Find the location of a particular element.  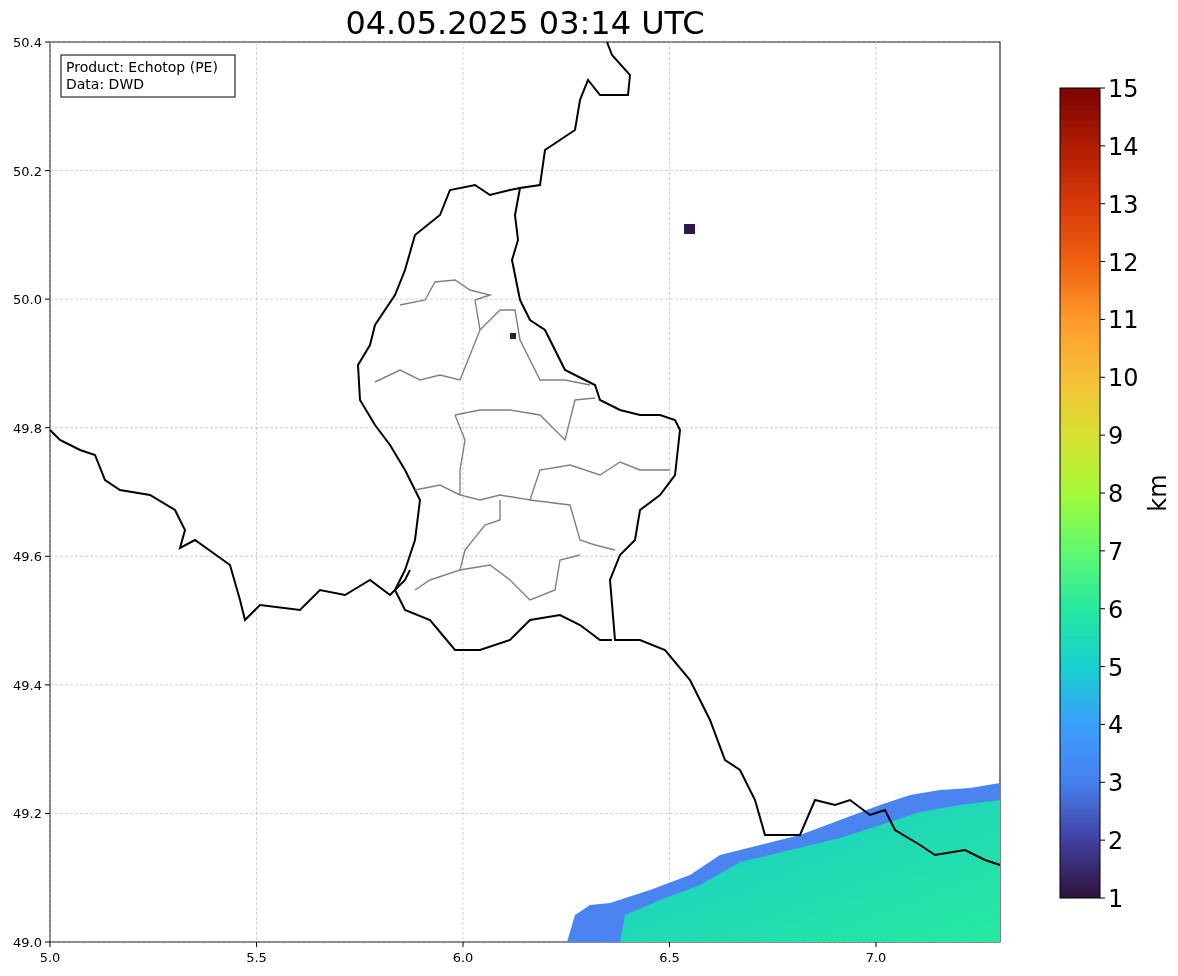

y-tick-label: 49.0 is located at coordinates (27, 942).